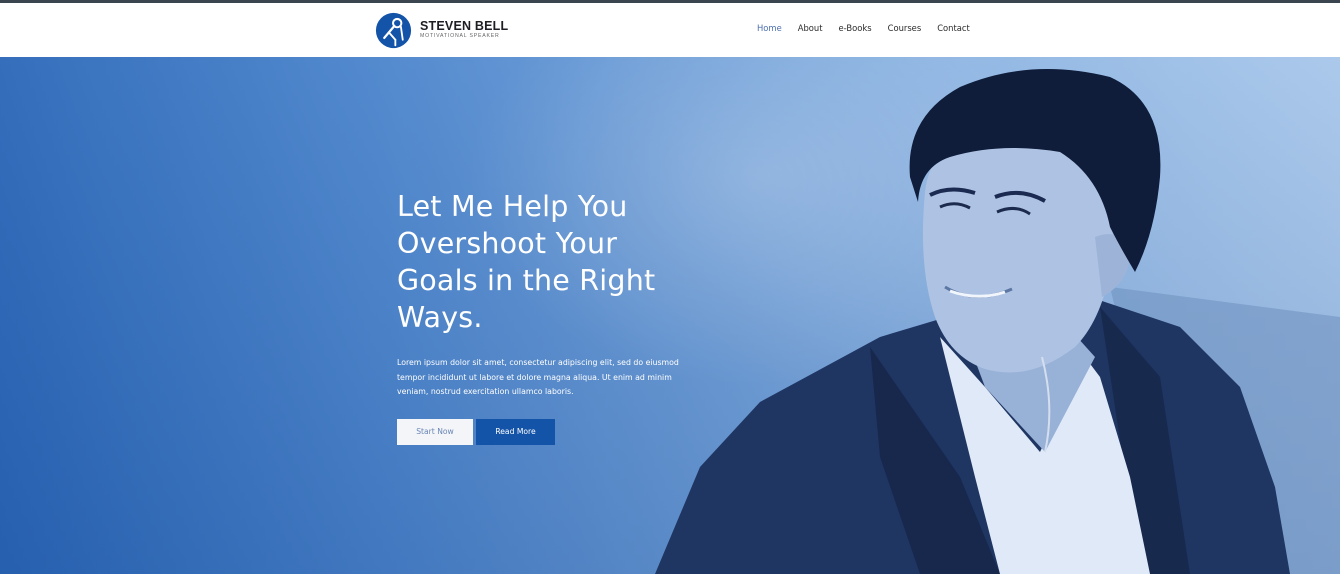  I want to click on hero-title-line: Goals in the Right, so click(526, 280).